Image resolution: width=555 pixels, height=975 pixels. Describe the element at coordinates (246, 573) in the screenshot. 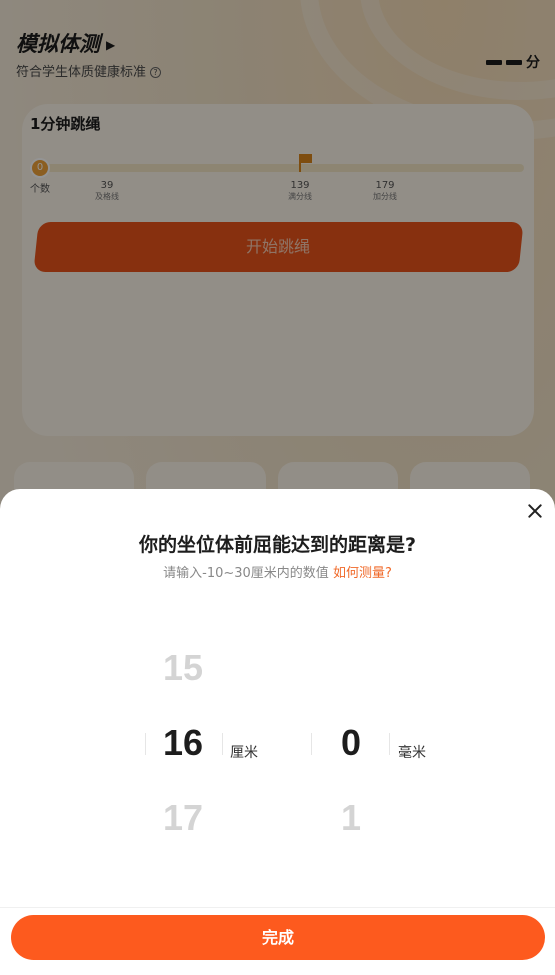

I see `sheet-hint-text: 请输入-10~30厘米内的数值` at that location.